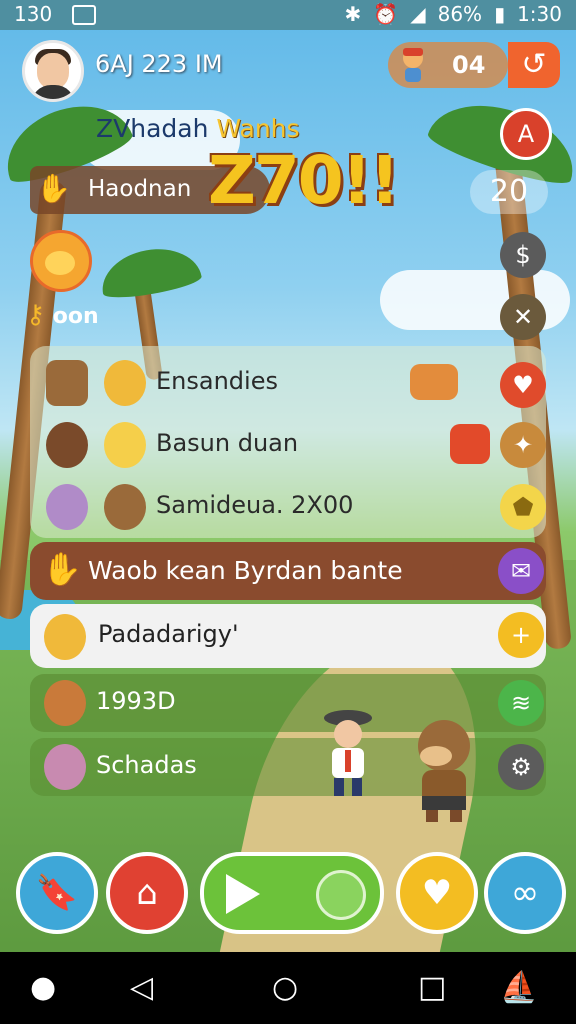  What do you see at coordinates (67, 383) in the screenshot?
I see `cabinet-icon` at bounding box center [67, 383].